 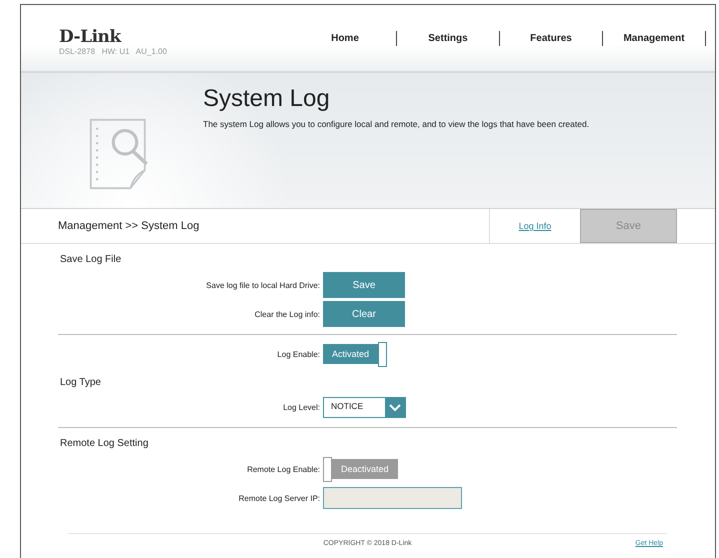 I want to click on action-button: Clear, so click(x=364, y=314).